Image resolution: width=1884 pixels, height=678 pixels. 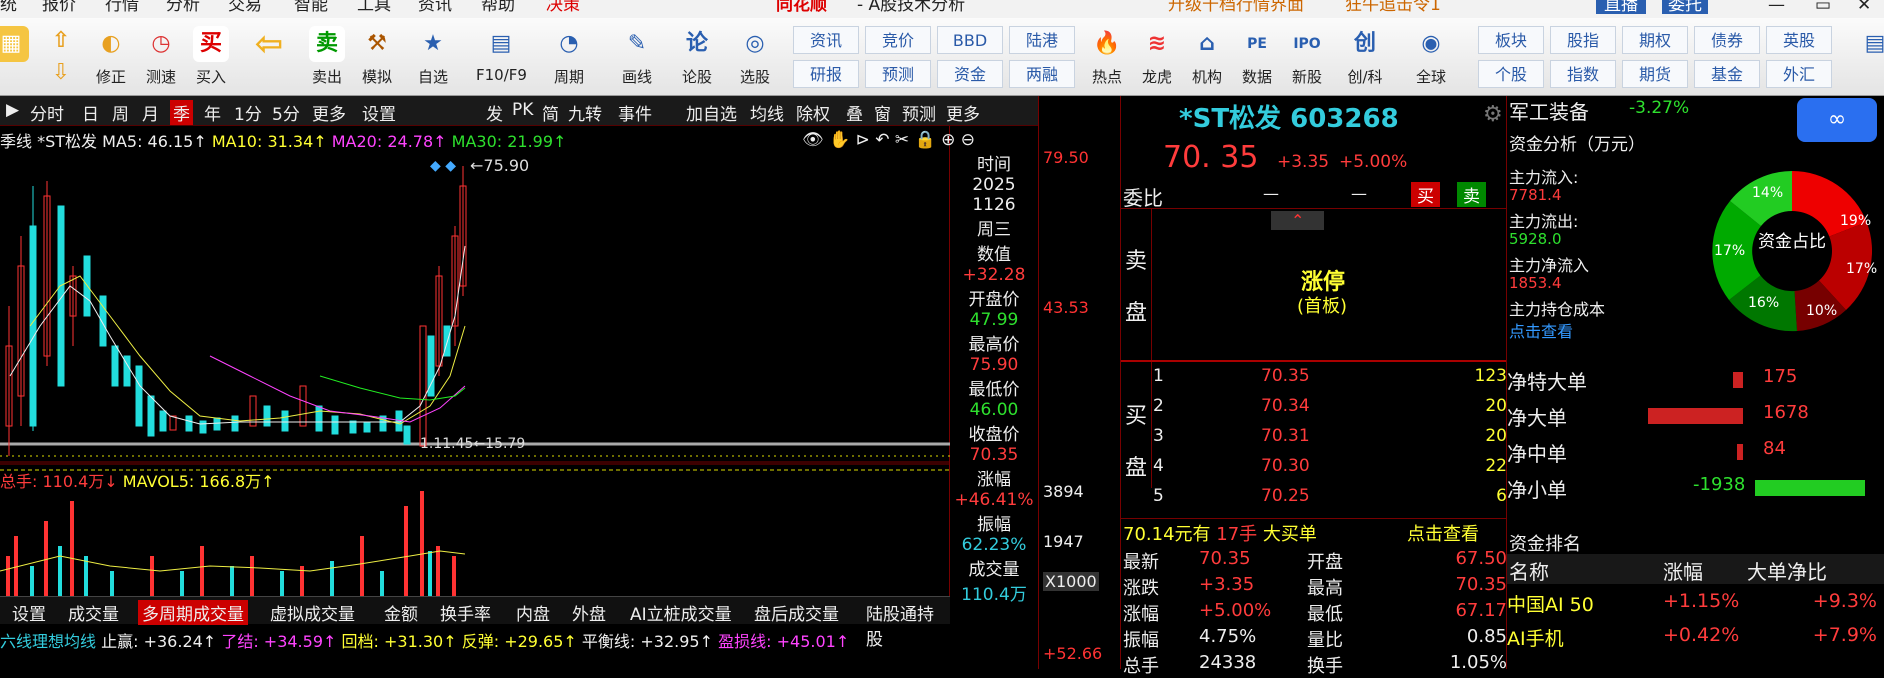 What do you see at coordinates (1511, 40) in the screenshot?
I see `link-sector: 板块` at bounding box center [1511, 40].